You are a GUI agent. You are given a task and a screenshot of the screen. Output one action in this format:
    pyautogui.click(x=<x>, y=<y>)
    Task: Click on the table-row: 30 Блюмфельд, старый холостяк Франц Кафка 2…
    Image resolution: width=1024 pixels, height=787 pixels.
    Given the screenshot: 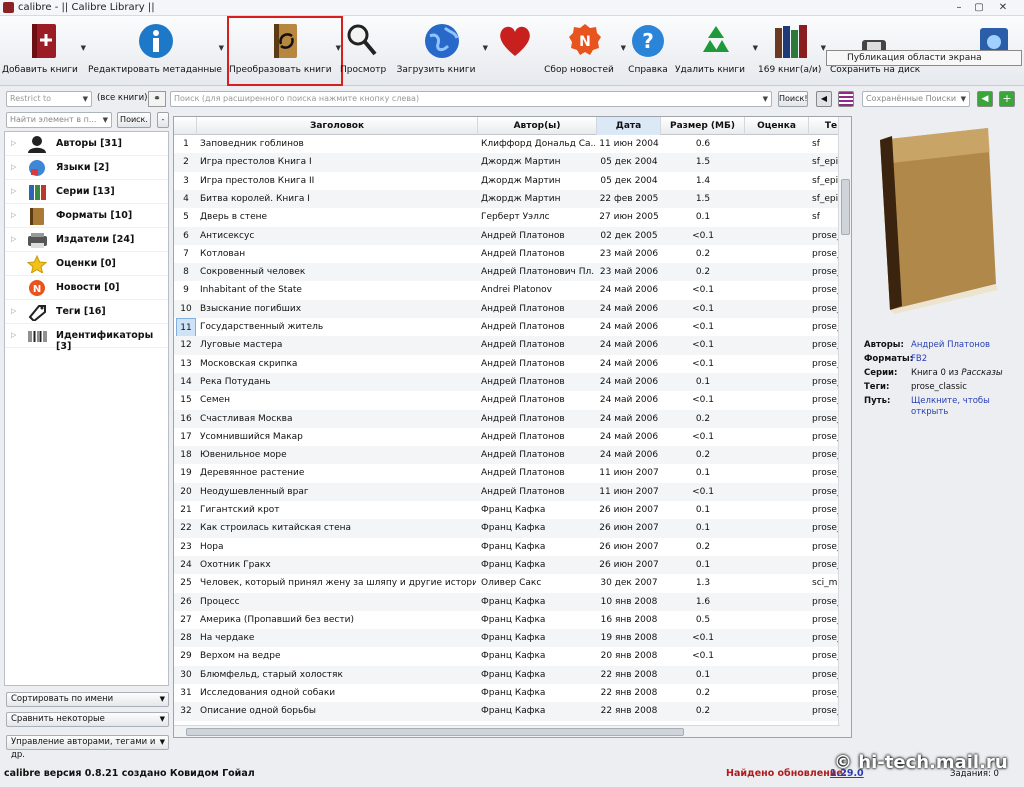 What is the action you would take?
    pyautogui.click(x=507, y=674)
    